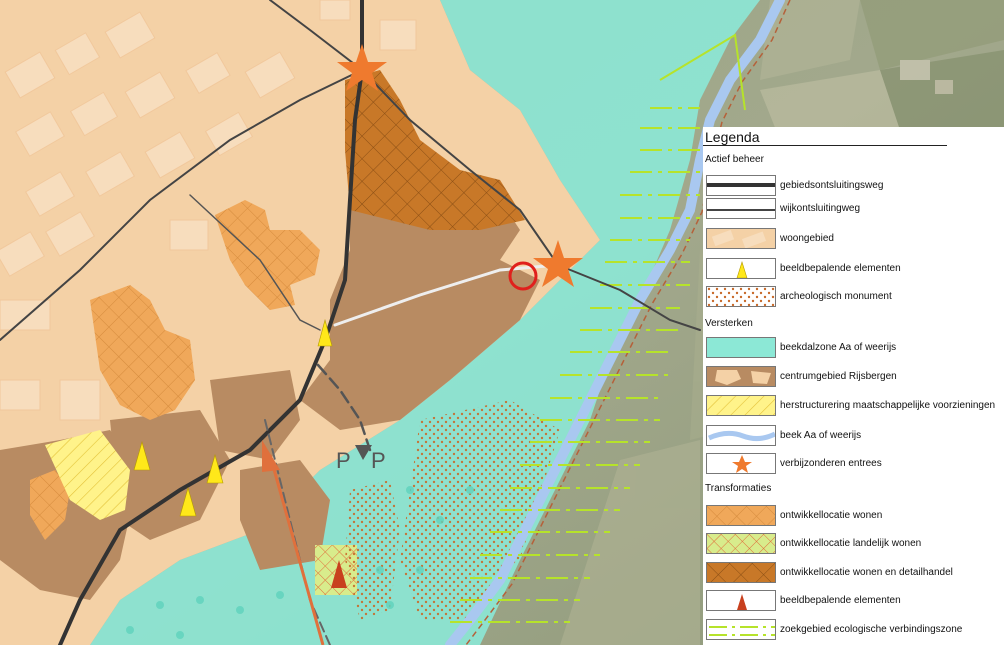  I want to click on legend-item: beekdalzone Aa of weerijs, so click(853, 348).